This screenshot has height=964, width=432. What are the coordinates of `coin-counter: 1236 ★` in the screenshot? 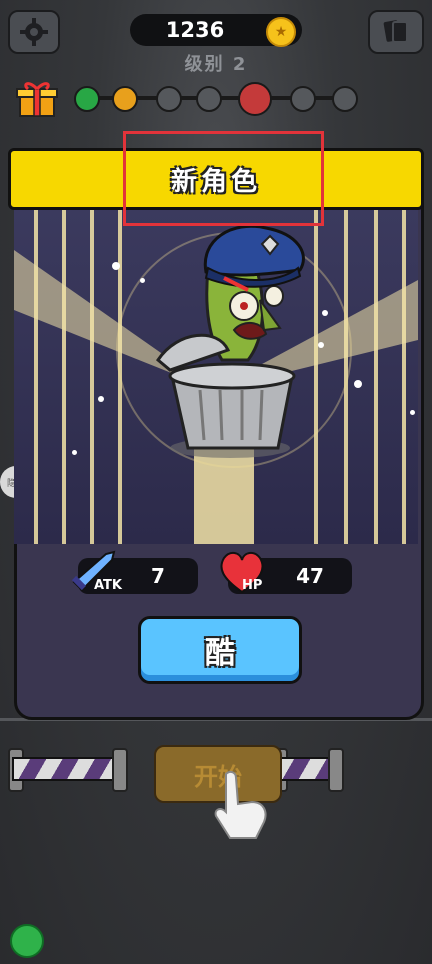 It's located at (216, 30).